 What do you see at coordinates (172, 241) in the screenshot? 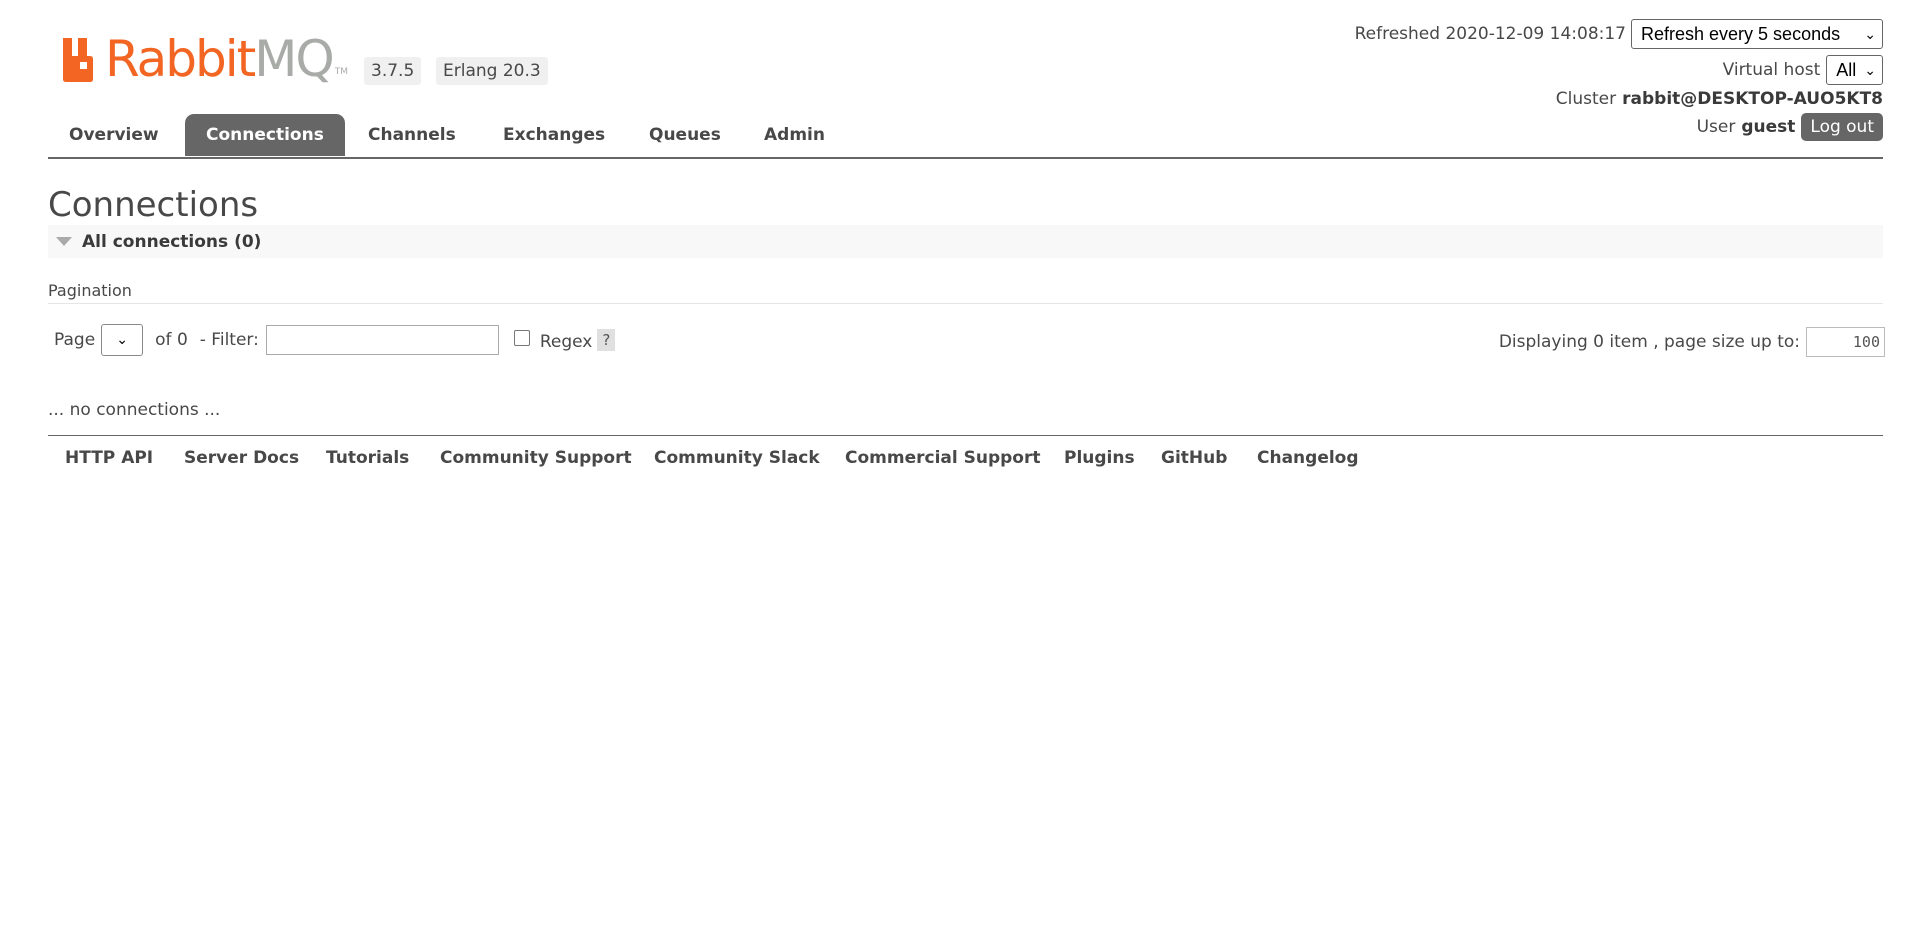
I see `section-title: All connections (0)` at bounding box center [172, 241].